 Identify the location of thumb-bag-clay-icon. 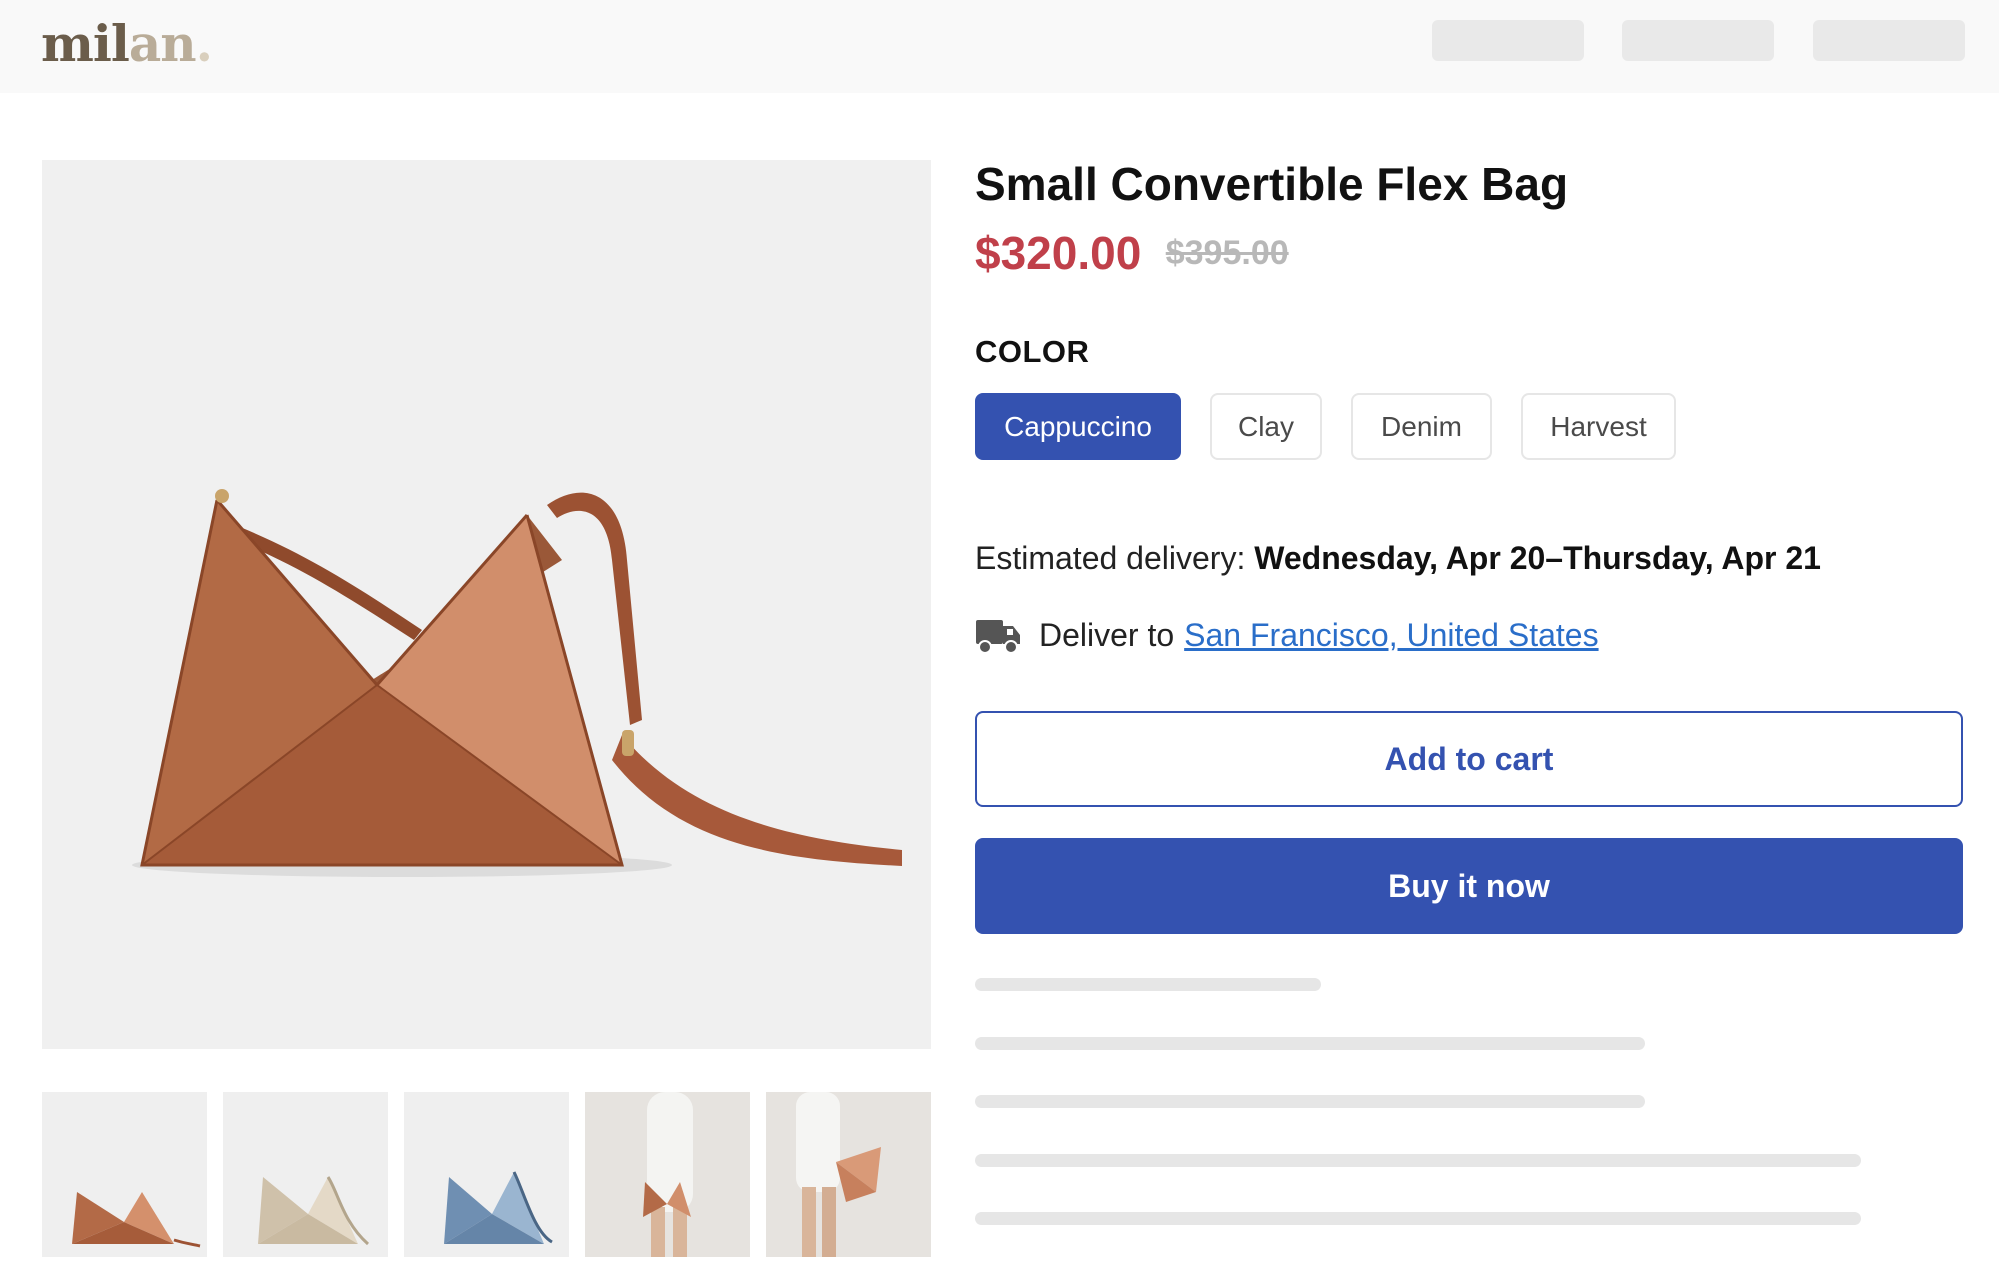
(313, 1211).